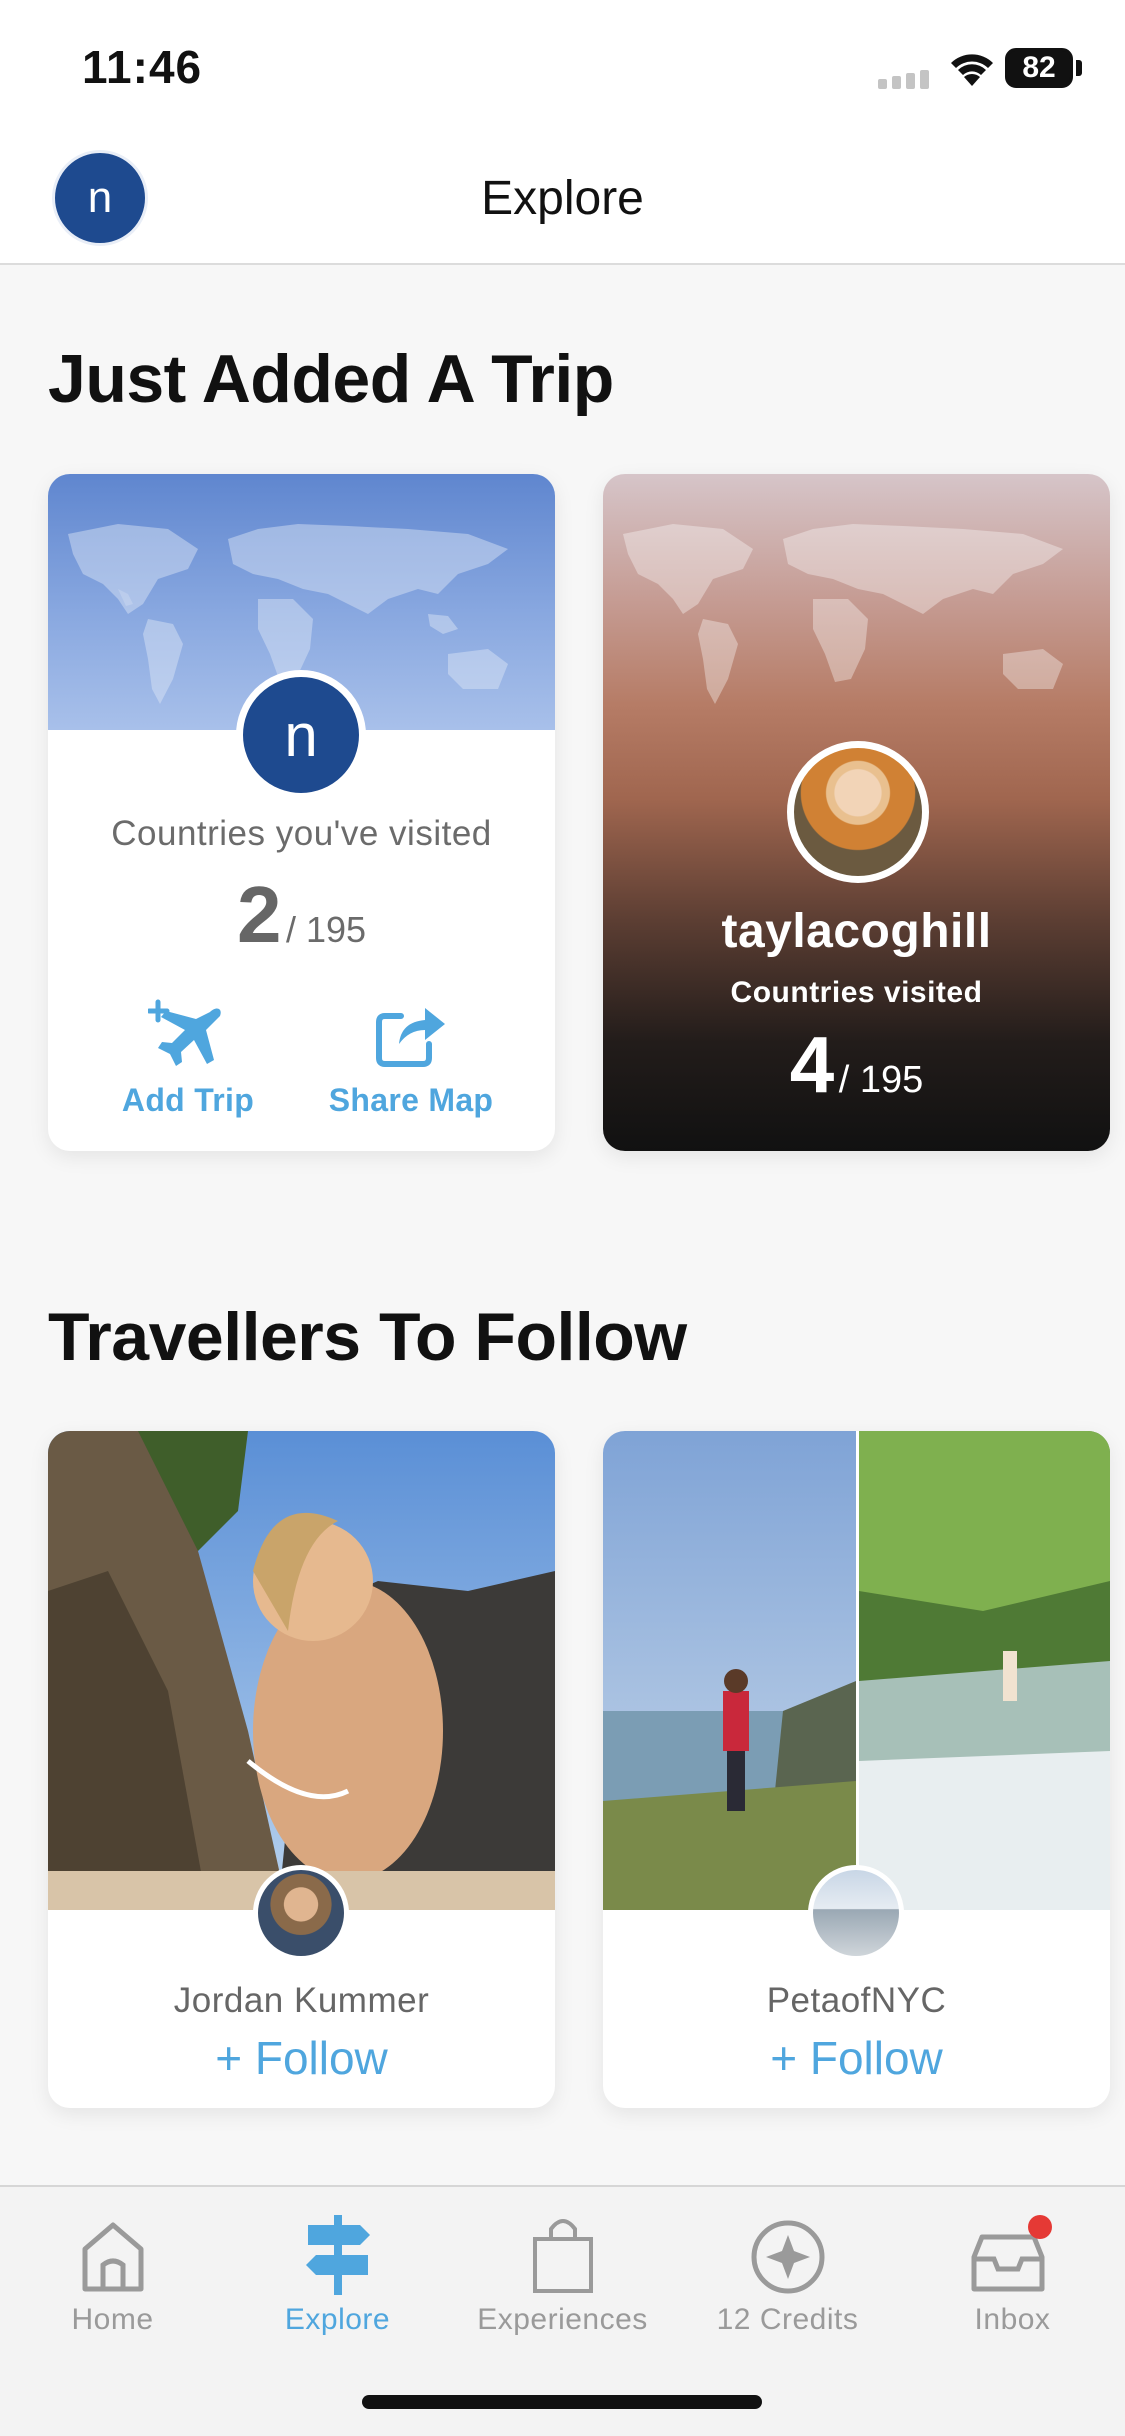 This screenshot has height=2436, width=1125. I want to click on status-time: 11:46, so click(142, 67).